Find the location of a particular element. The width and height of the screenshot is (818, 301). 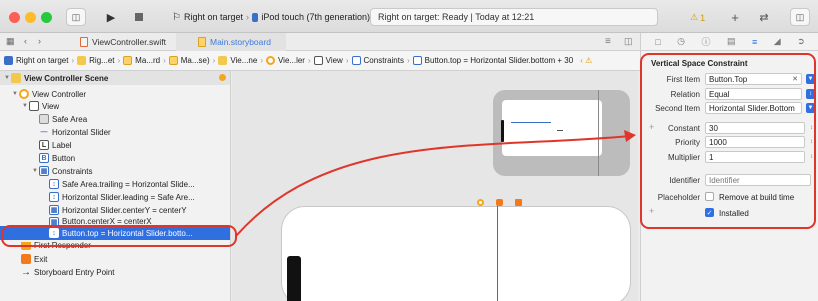

navigator-toggle-button: ◫ is located at coordinates (76, 17).